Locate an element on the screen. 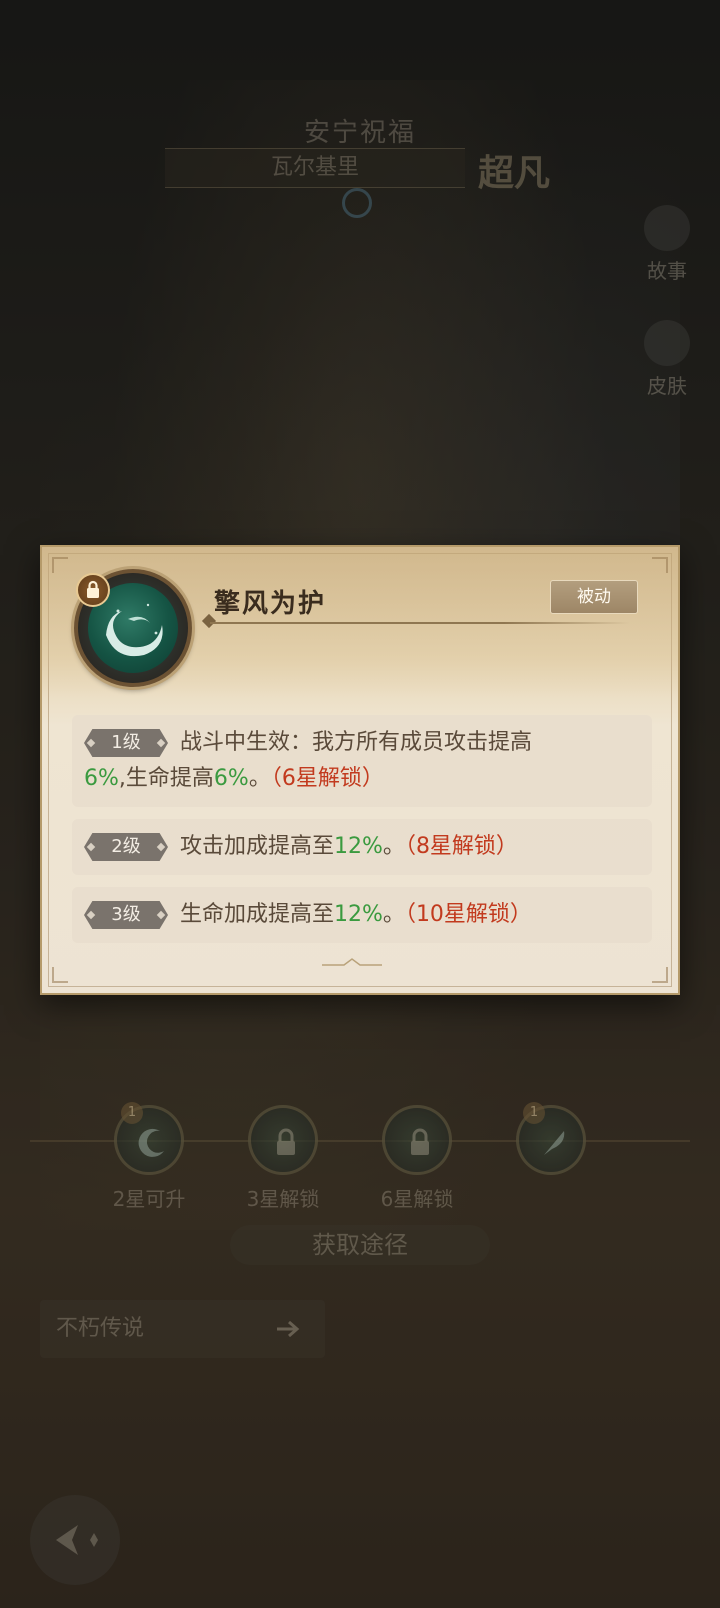 This screenshot has width=720, height=1608. slot-label: 6星解锁 is located at coordinates (417, 1199).